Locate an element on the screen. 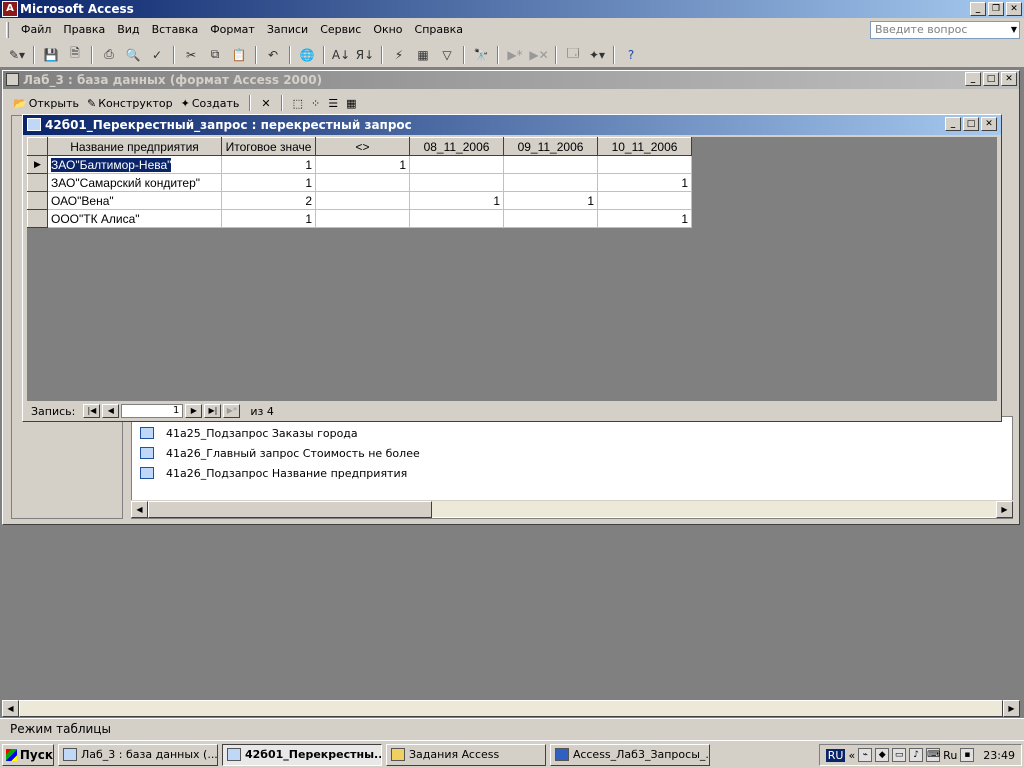  column-header: Название предприятия is located at coordinates (134, 146).